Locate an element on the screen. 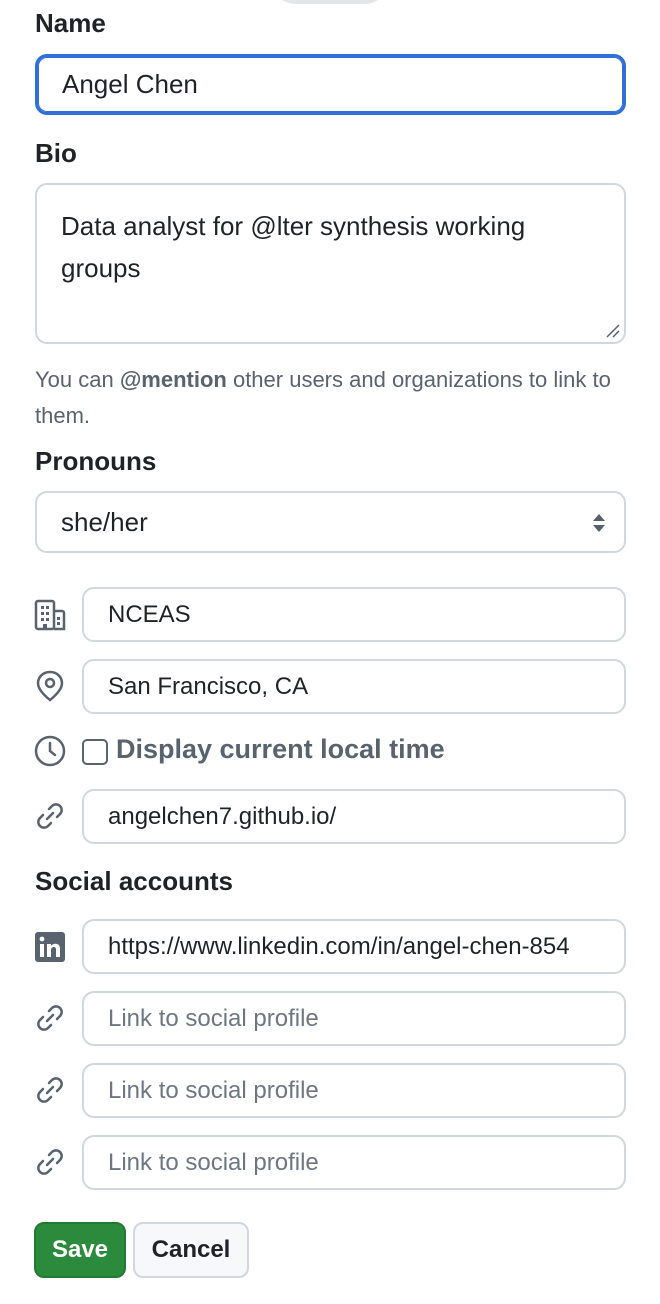 The width and height of the screenshot is (660, 1304). avatar-edge is located at coordinates (330, 2).